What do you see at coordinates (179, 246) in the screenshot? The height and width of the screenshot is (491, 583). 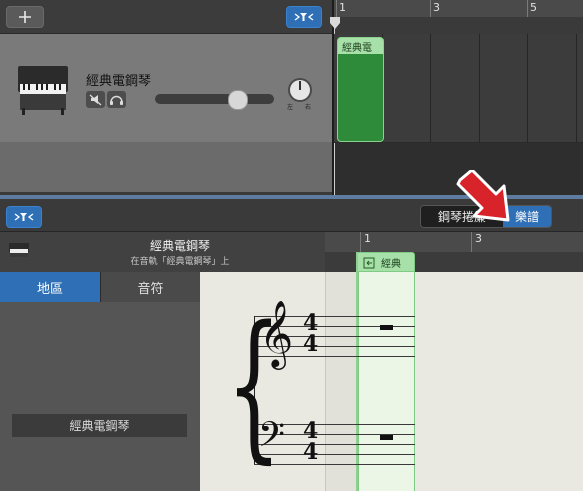 I see `editor-track-name: 經典電鋼琴` at bounding box center [179, 246].